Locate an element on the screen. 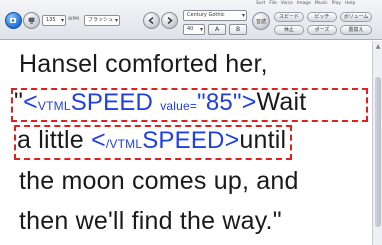  replace-button: 置換え is located at coordinates (356, 30).